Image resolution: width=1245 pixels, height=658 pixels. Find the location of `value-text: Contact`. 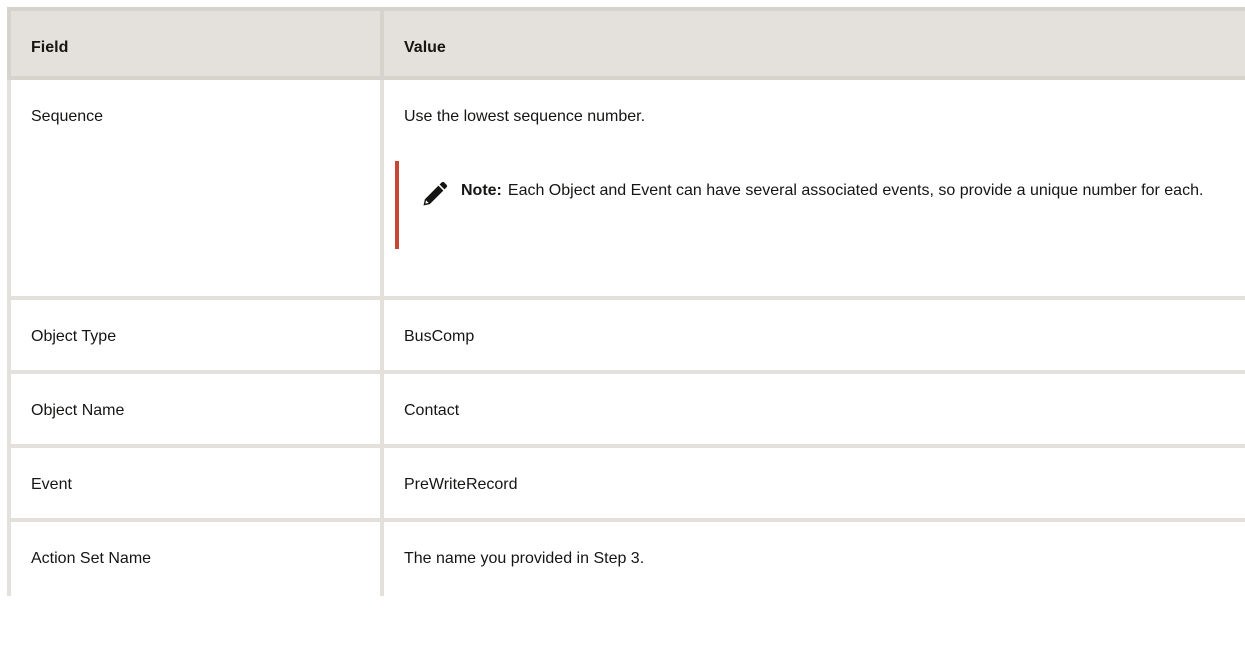

value-text: Contact is located at coordinates (432, 410).